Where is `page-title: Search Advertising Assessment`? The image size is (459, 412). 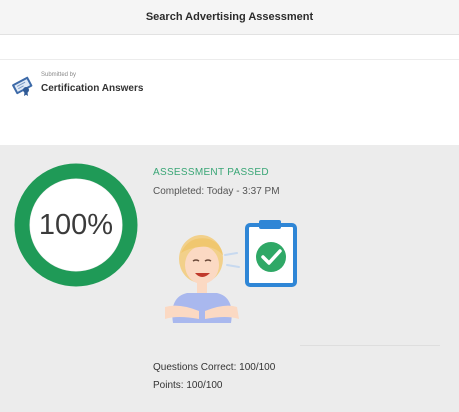
page-title: Search Advertising Assessment is located at coordinates (229, 17).